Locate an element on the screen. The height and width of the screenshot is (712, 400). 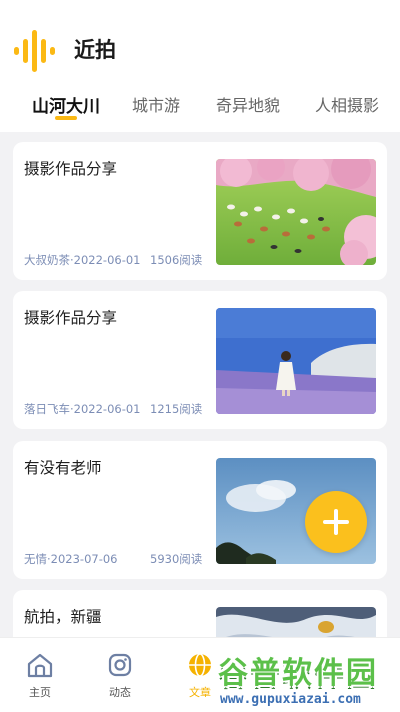
post-author-date: 落日飞车·2022-06-01 is located at coordinates (82, 409).